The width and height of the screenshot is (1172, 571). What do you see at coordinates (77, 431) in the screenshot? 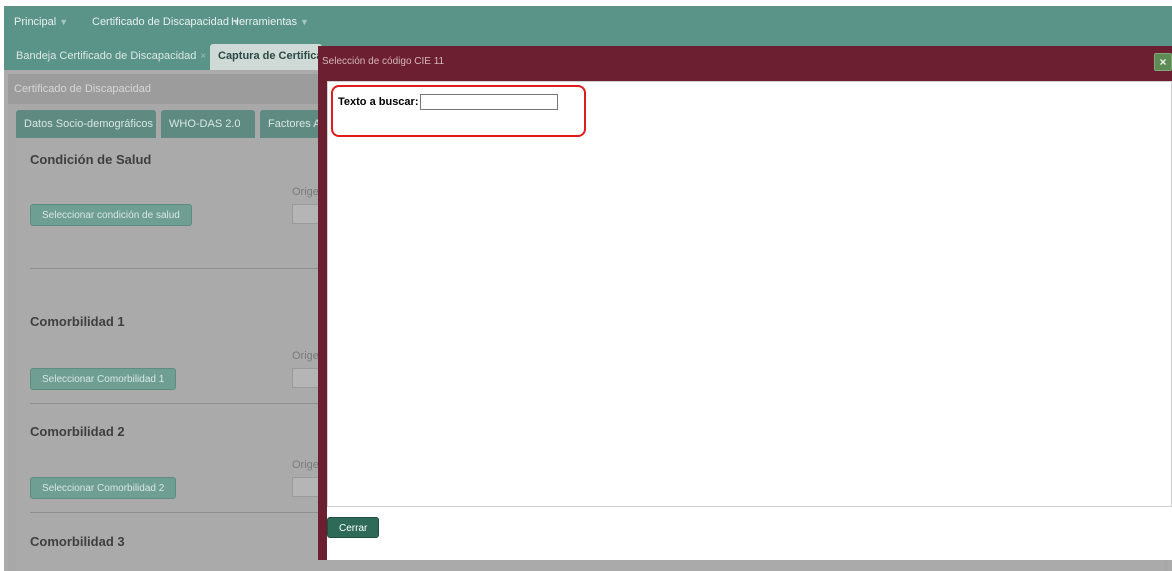
I see `section-title-comorbilidad-2: Comorbilidad 2` at bounding box center [77, 431].